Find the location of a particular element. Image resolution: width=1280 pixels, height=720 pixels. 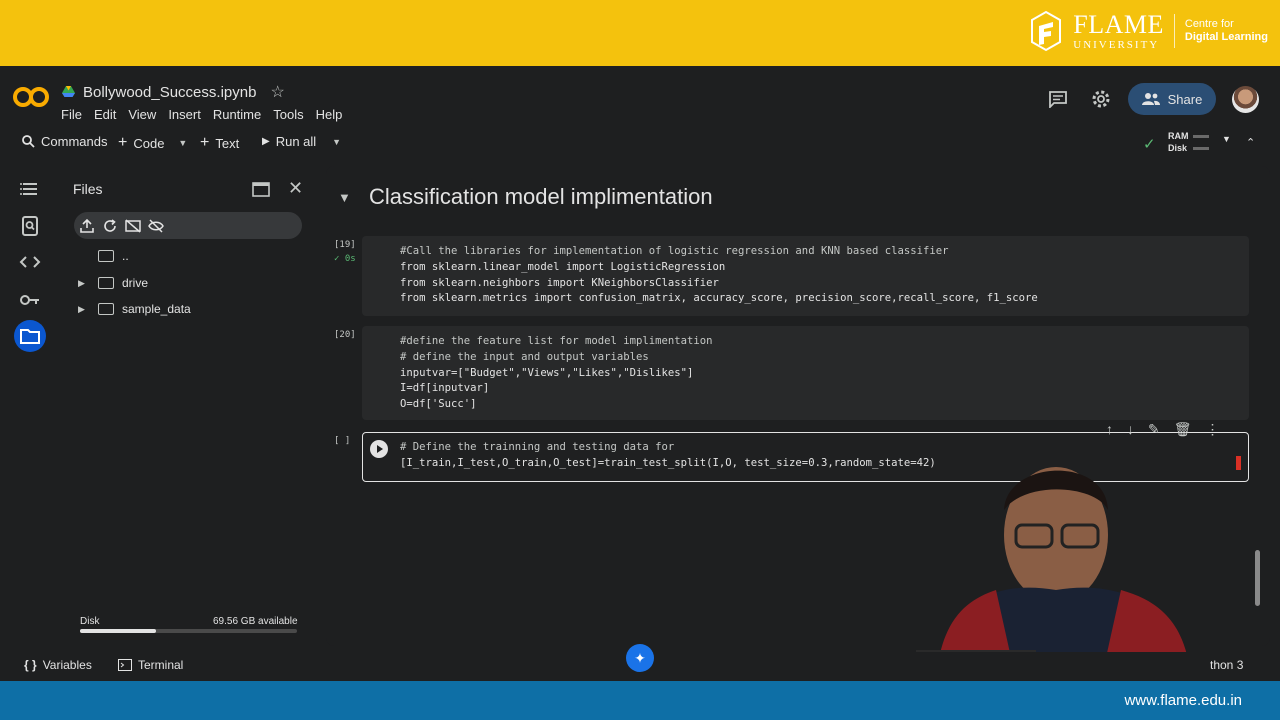

add-code-button: + Code ▼ is located at coordinates (152, 143).